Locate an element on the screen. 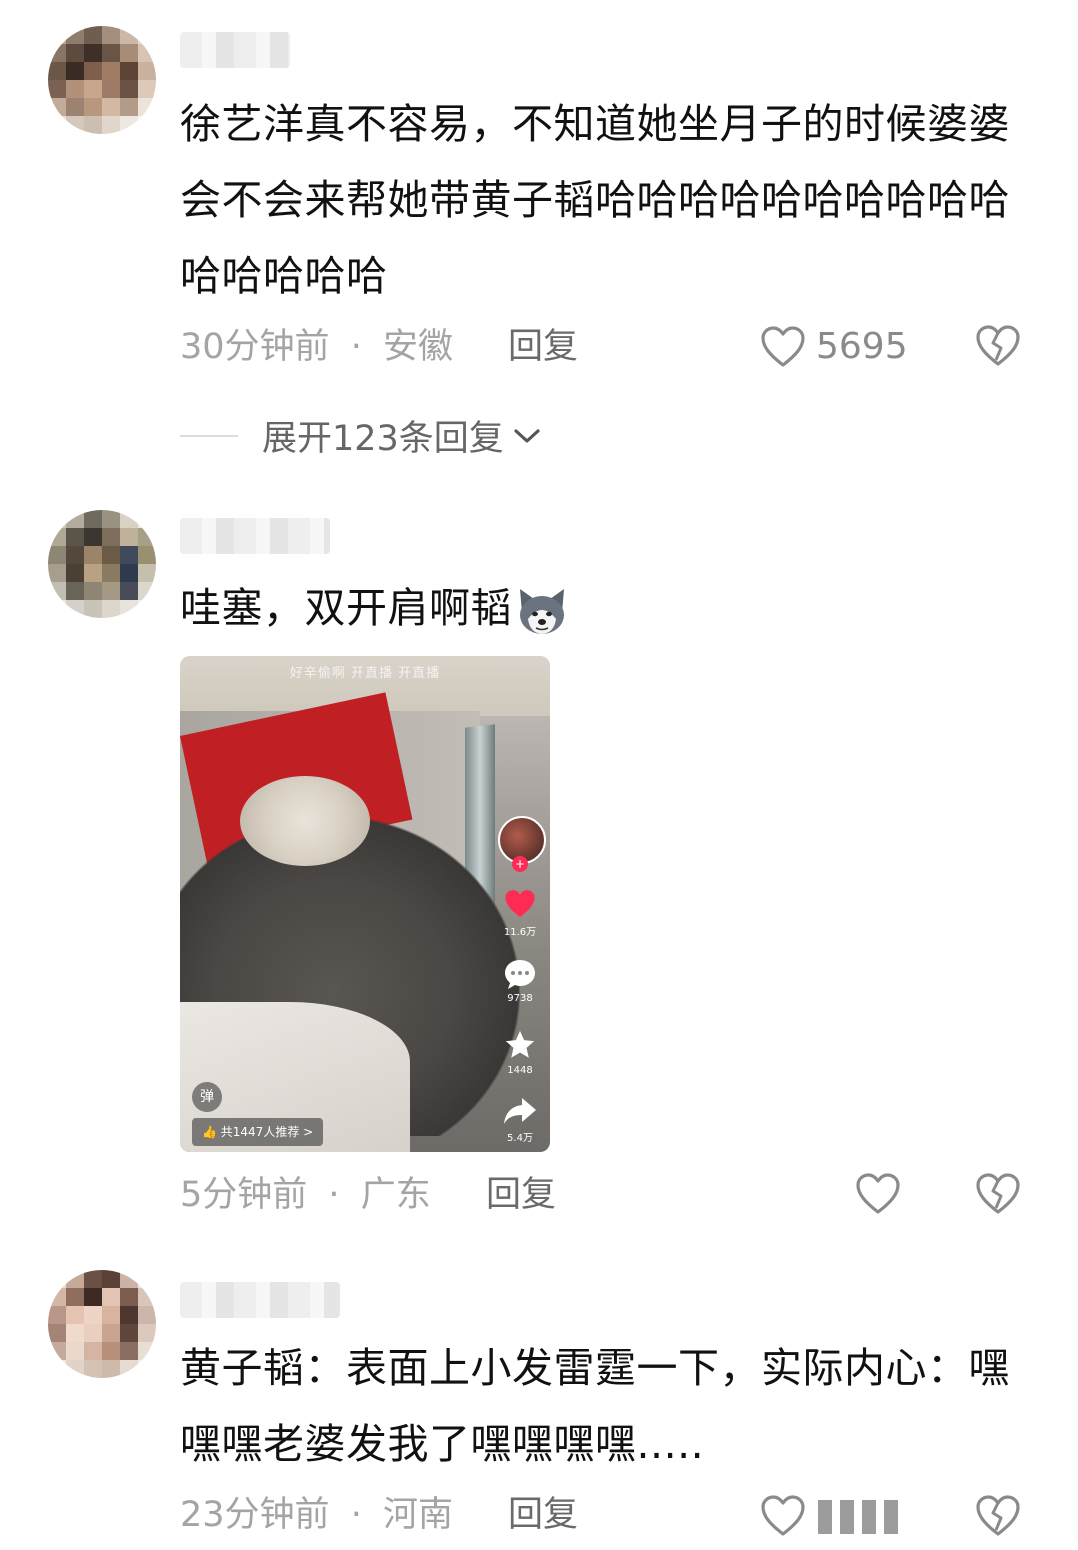 The height and width of the screenshot is (1550, 1078). thumbs-up-icon: 👍 is located at coordinates (209, 1132).